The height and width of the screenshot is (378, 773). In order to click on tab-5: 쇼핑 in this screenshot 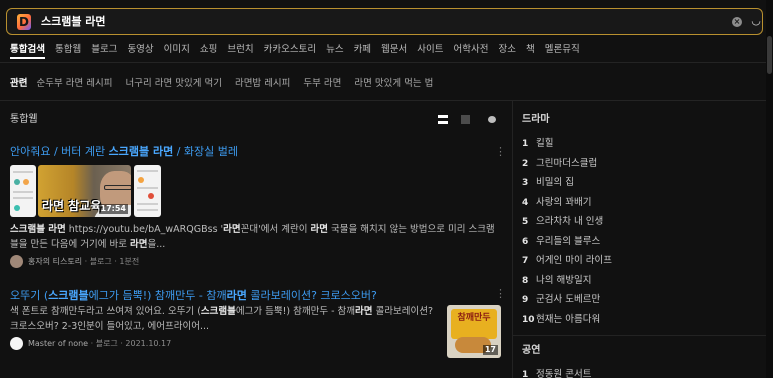, I will do `click(208, 50)`.